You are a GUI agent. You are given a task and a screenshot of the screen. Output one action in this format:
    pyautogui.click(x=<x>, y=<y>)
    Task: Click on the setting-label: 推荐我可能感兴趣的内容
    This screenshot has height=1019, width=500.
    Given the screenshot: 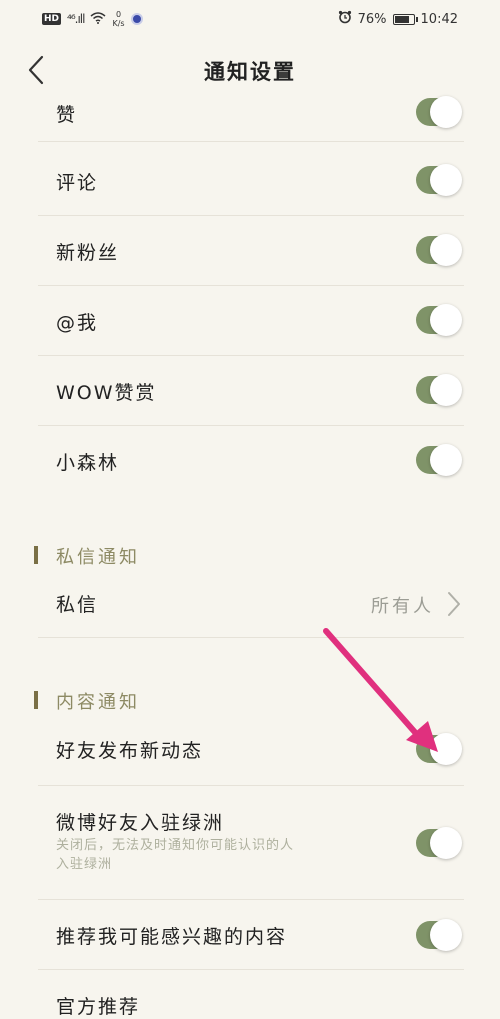 What is the action you would take?
    pyautogui.click(x=172, y=937)
    